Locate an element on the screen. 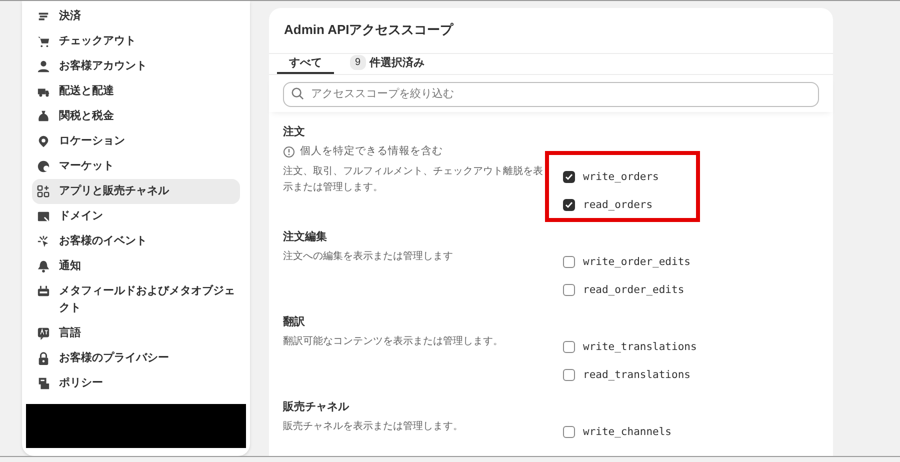  sidebar-item: お客様のイベント is located at coordinates (136, 241).